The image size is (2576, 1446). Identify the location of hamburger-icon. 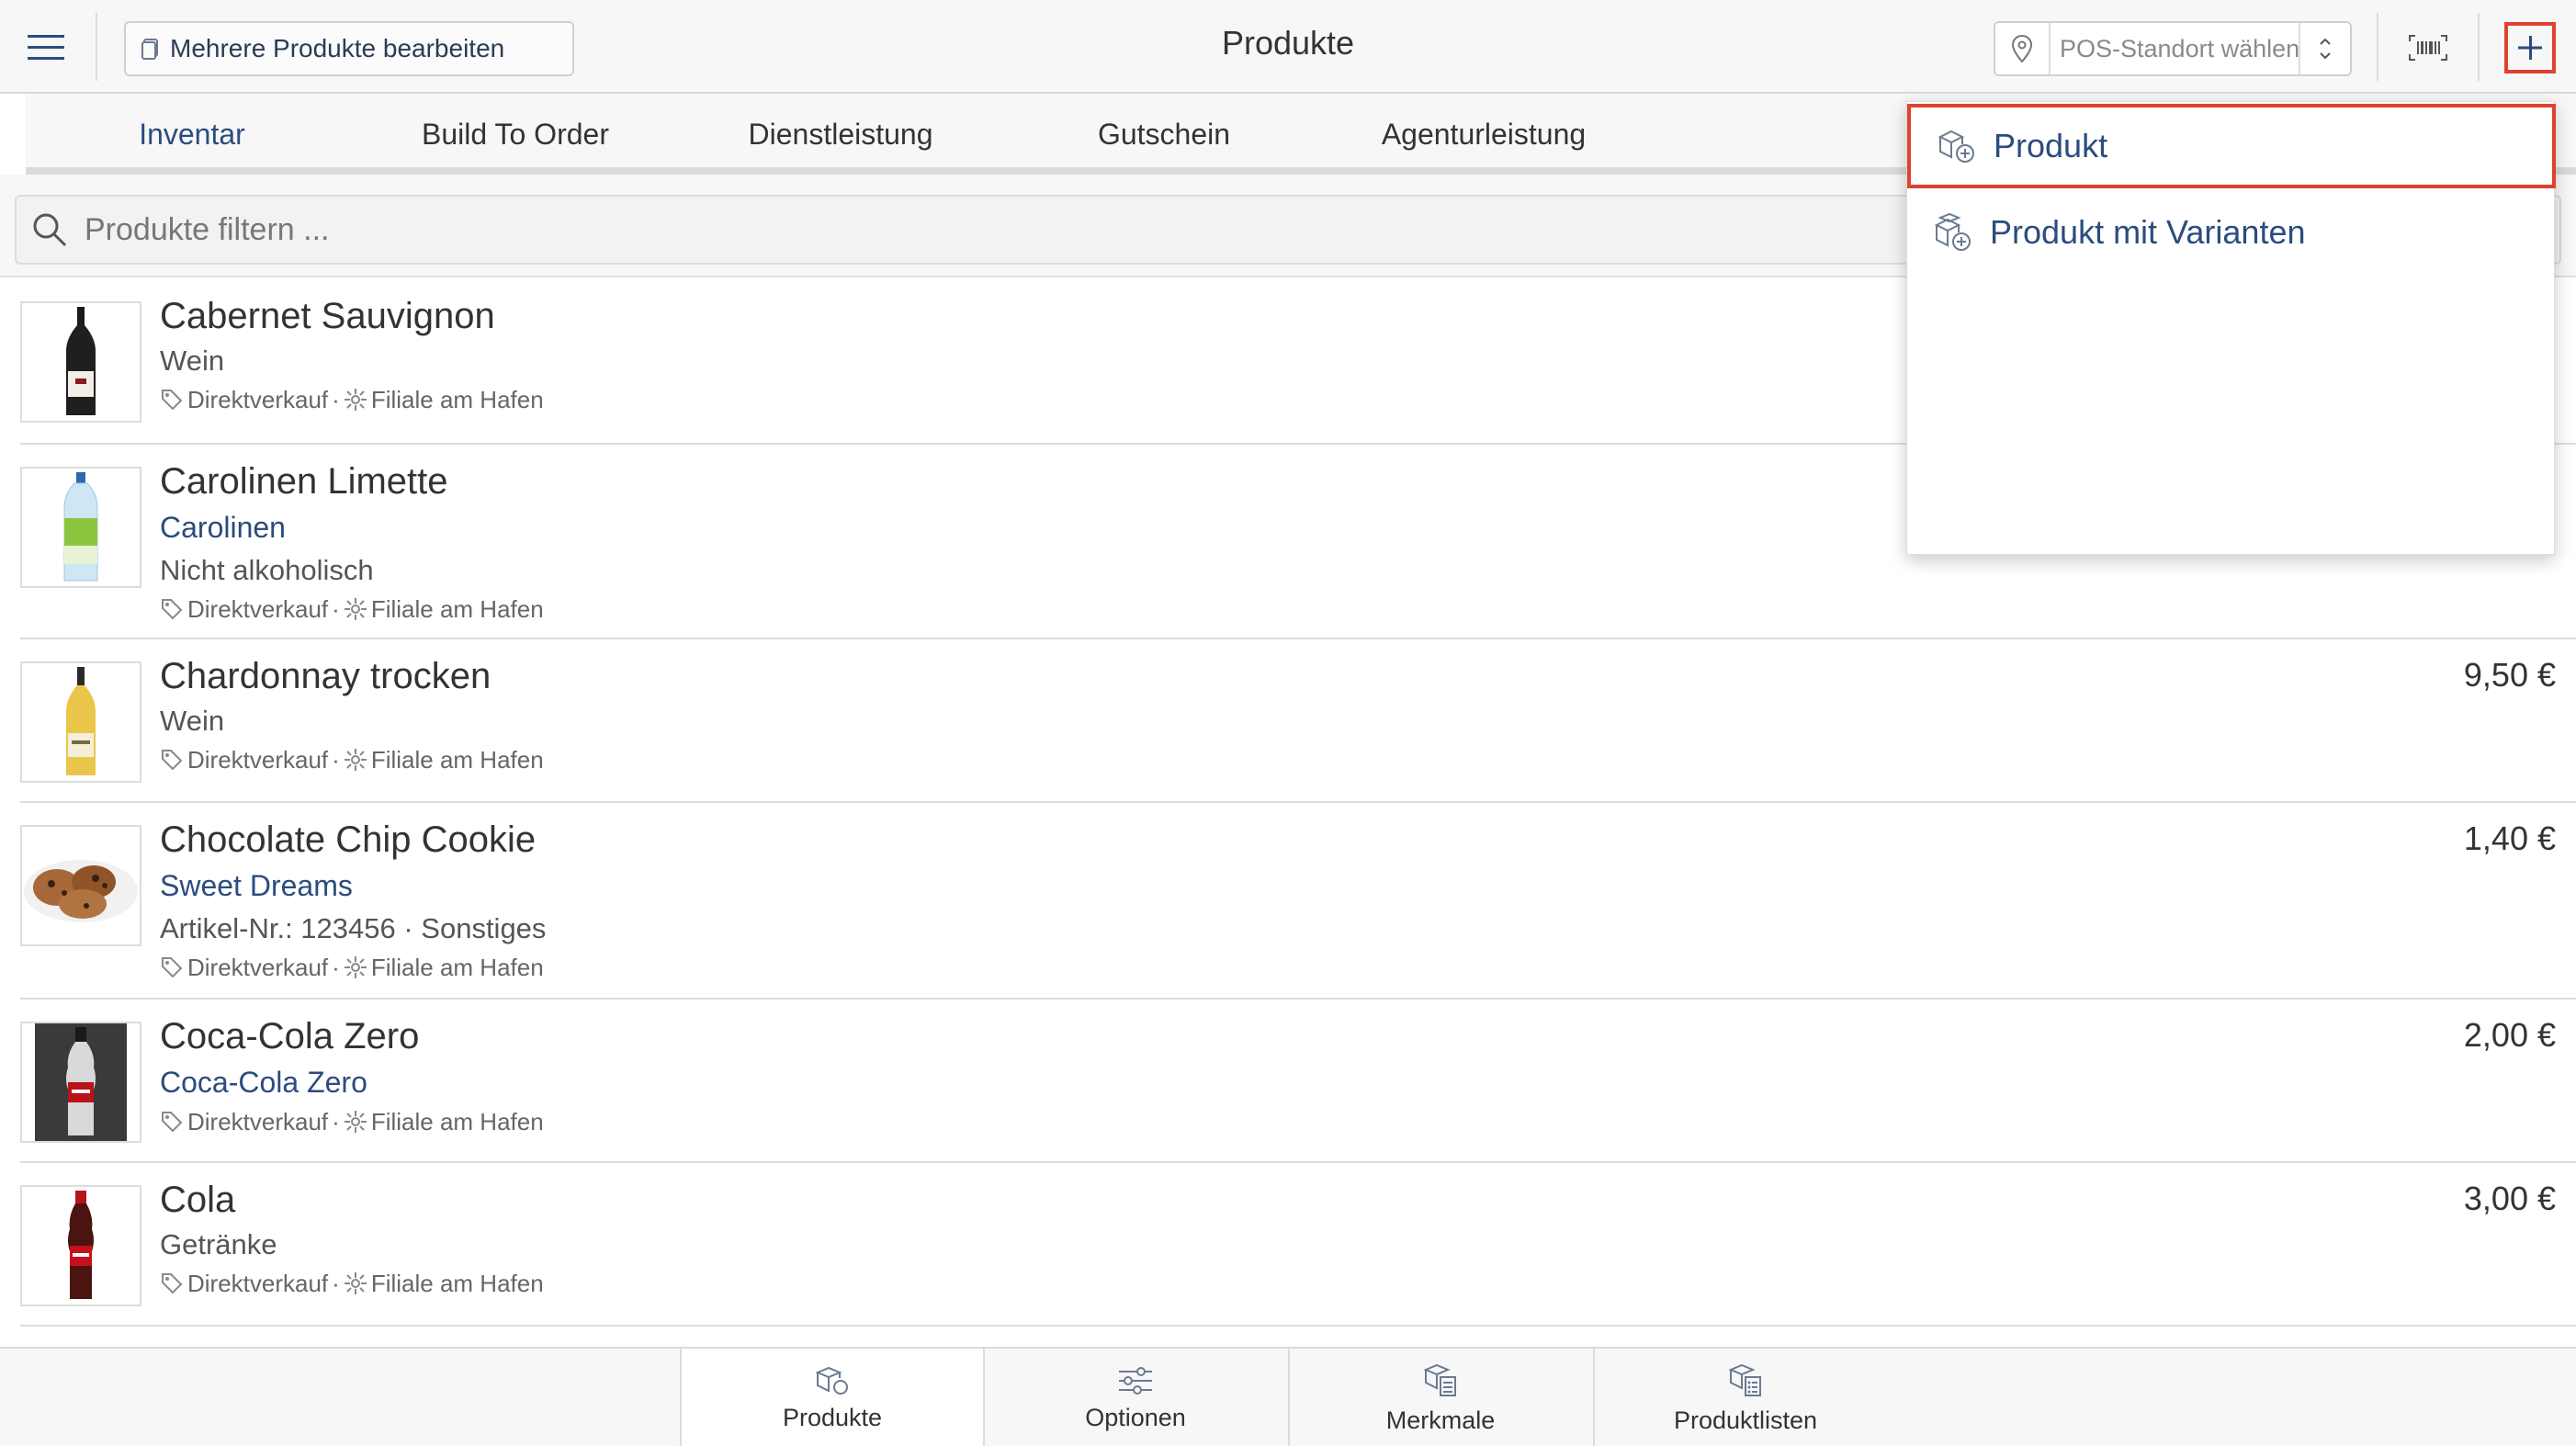
(46, 47).